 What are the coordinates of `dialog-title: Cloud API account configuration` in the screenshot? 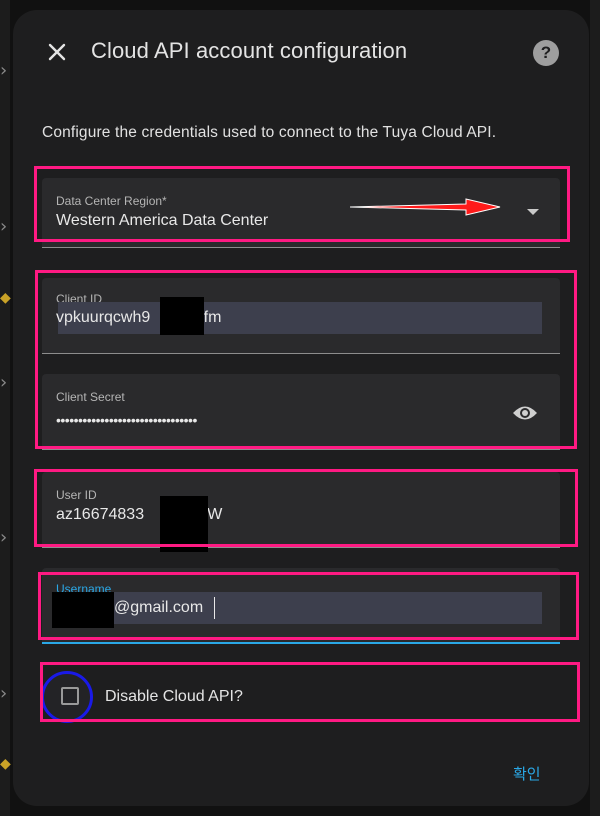 It's located at (249, 50).